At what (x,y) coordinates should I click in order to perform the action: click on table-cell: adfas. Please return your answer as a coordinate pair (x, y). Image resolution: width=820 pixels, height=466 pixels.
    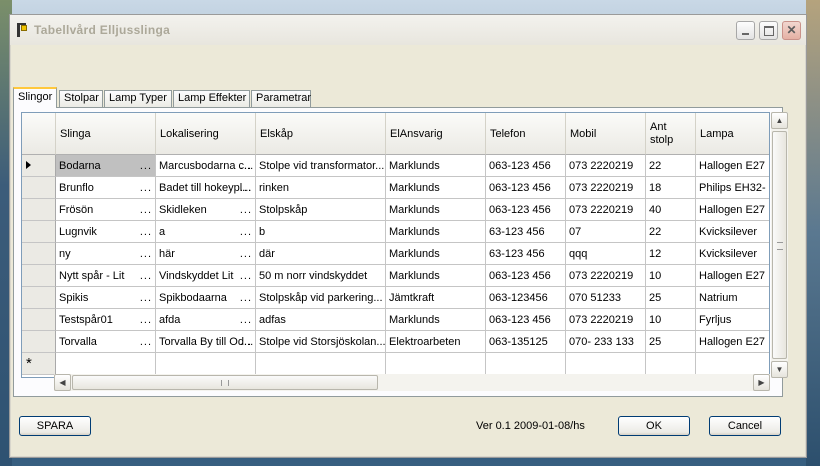
    Looking at the image, I should click on (321, 320).